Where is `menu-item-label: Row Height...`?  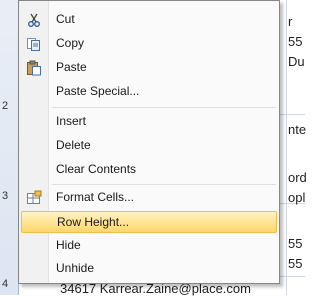
menu-item-label: Row Height... is located at coordinates (93, 222).